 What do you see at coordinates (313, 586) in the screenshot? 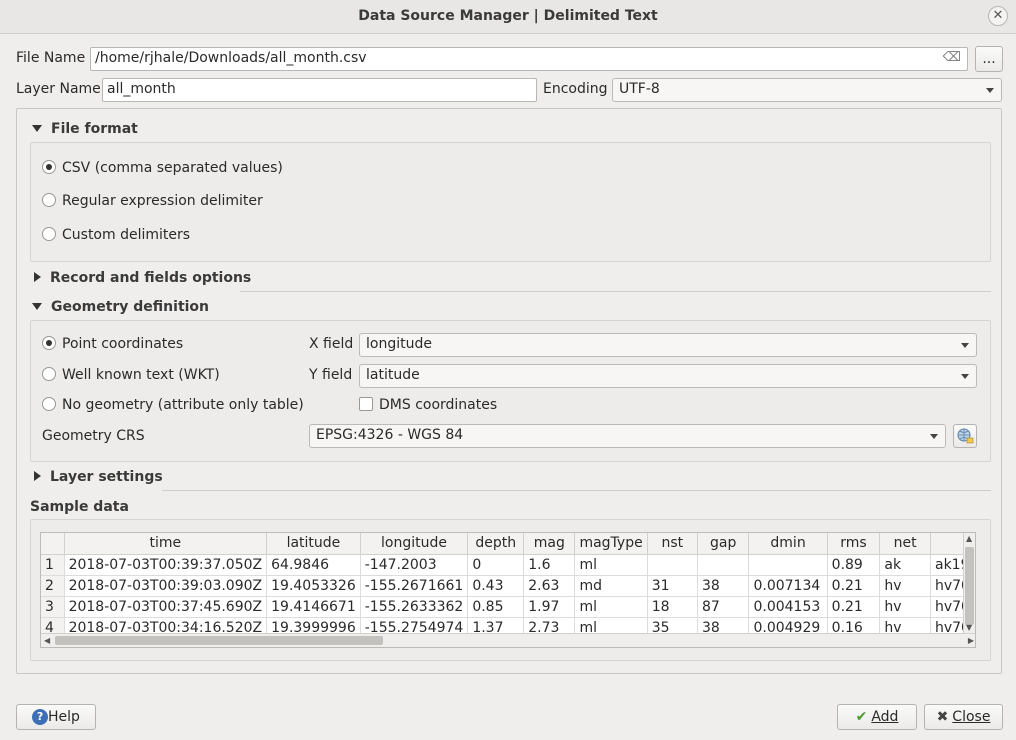
I see `table-cell: 19.4053326` at bounding box center [313, 586].